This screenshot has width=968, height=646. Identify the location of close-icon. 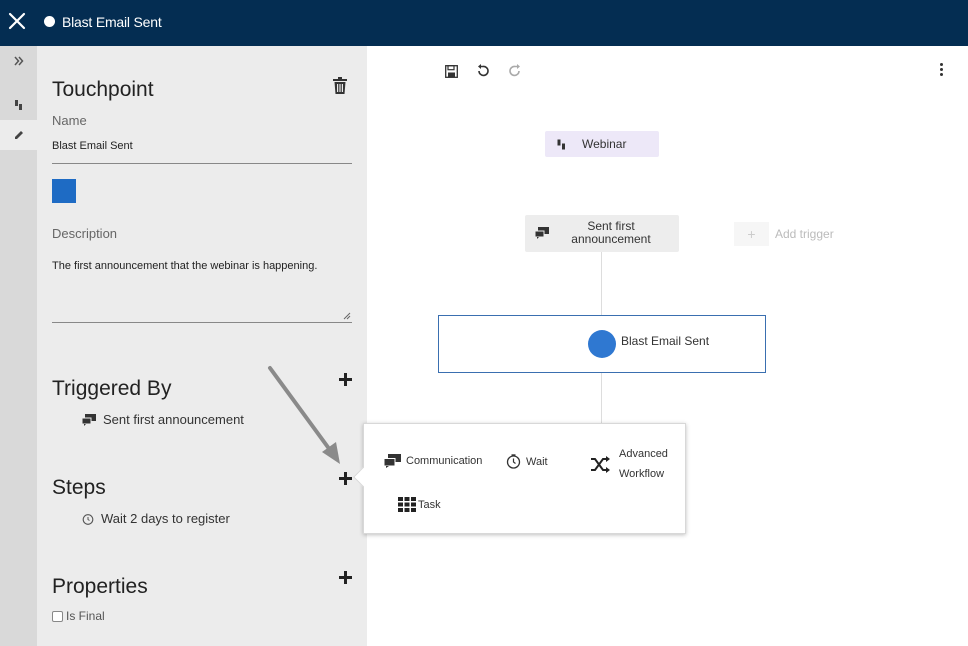
(17, 21).